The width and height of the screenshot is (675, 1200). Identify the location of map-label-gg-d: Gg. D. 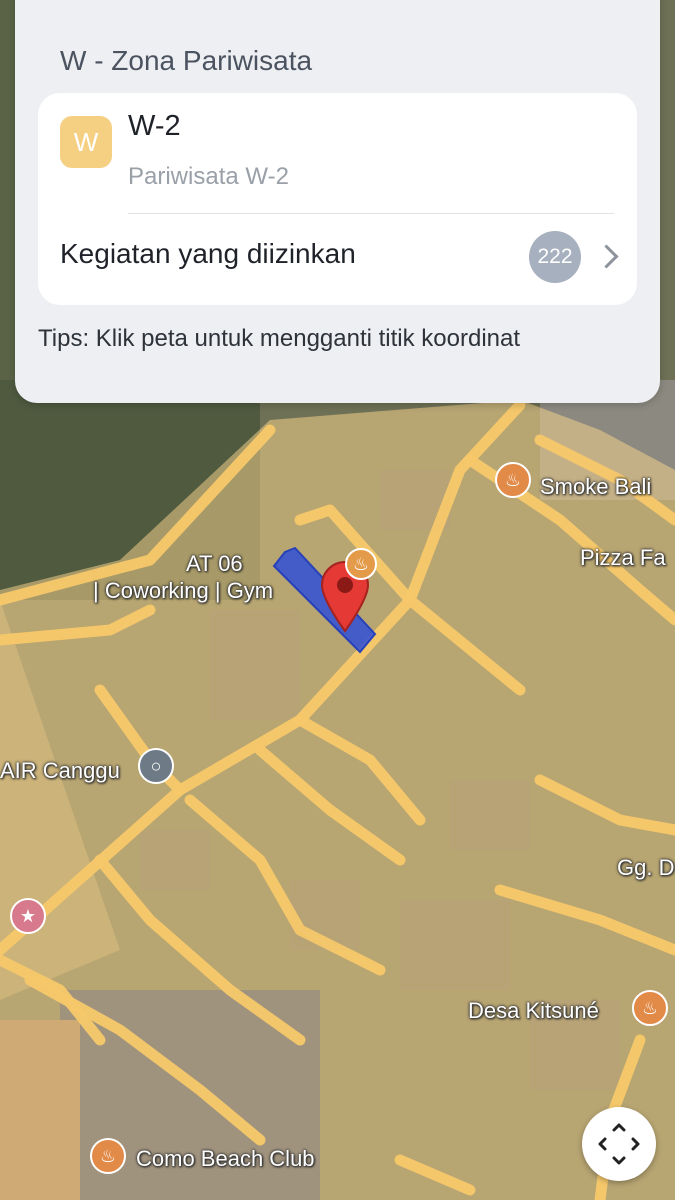
(645, 868).